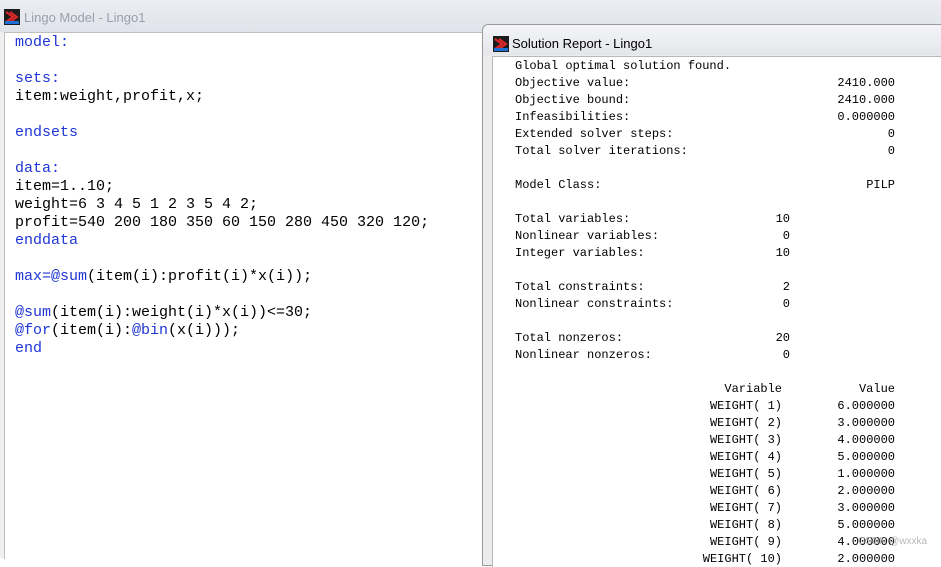  Describe the element at coordinates (222, 43) in the screenshot. I see `code-line: model:` at that location.